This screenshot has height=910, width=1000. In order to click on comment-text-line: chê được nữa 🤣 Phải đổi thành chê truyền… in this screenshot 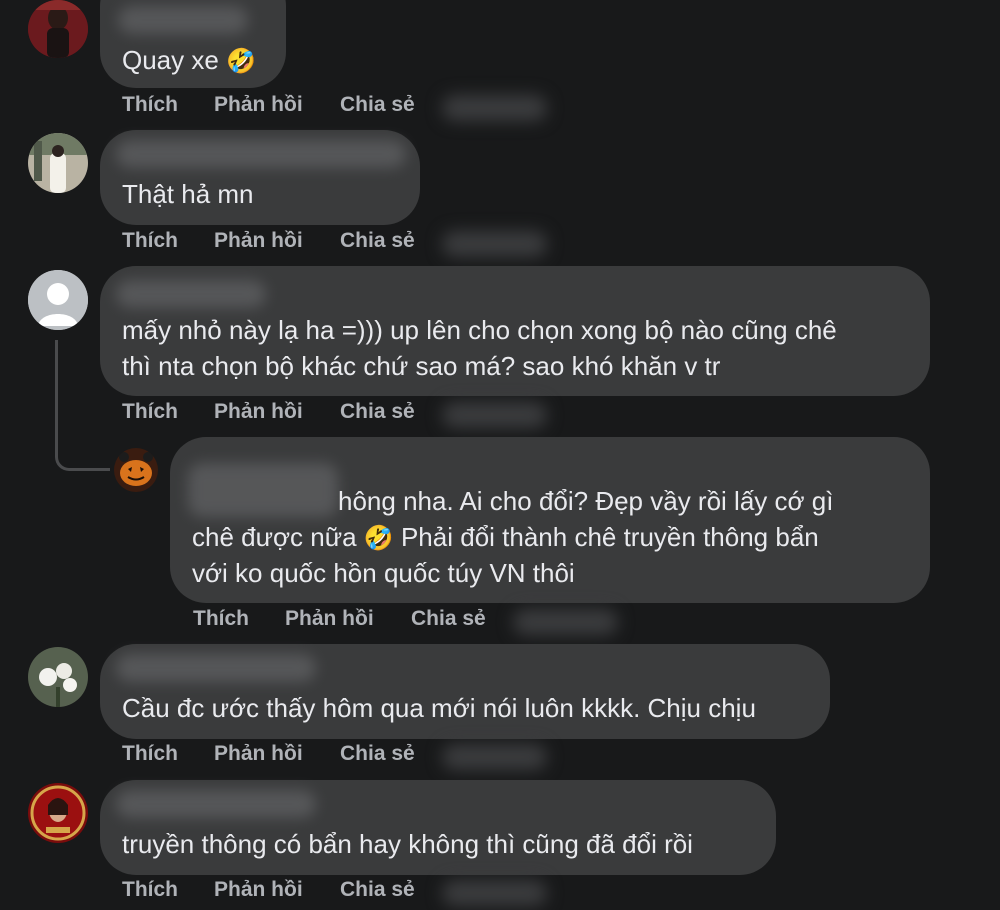, I will do `click(505, 537)`.